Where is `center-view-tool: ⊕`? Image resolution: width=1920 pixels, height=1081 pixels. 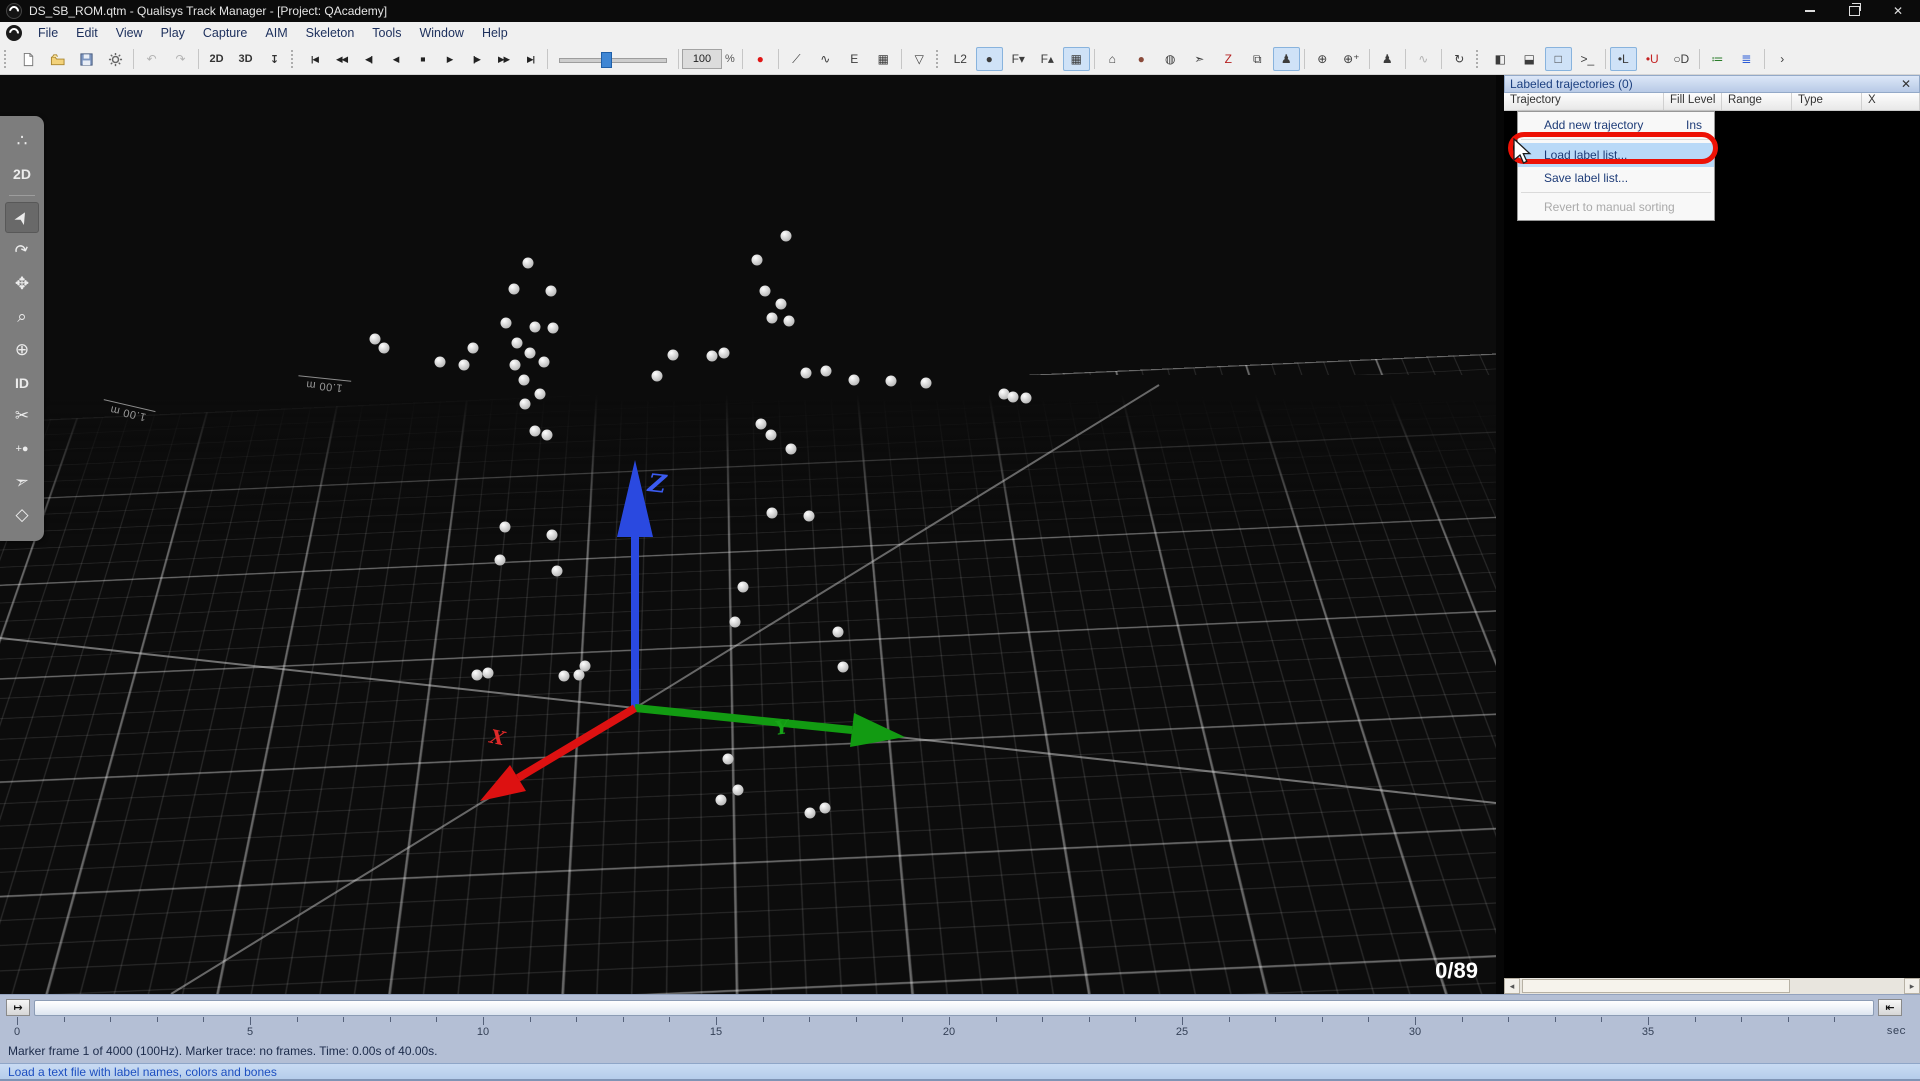 center-view-tool: ⊕ is located at coordinates (22, 349).